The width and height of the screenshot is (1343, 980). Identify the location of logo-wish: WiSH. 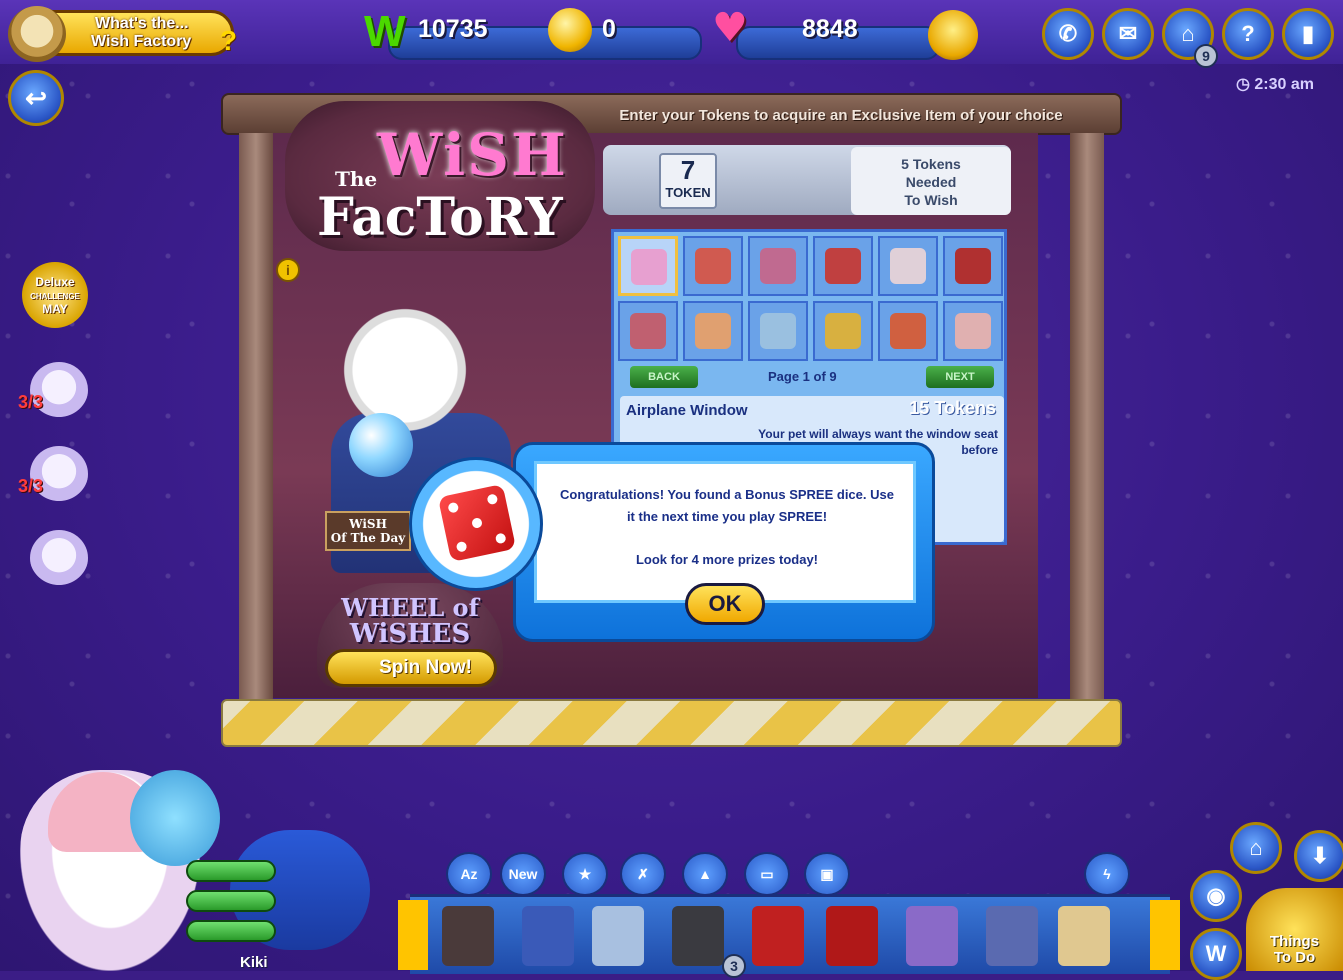
(472, 155).